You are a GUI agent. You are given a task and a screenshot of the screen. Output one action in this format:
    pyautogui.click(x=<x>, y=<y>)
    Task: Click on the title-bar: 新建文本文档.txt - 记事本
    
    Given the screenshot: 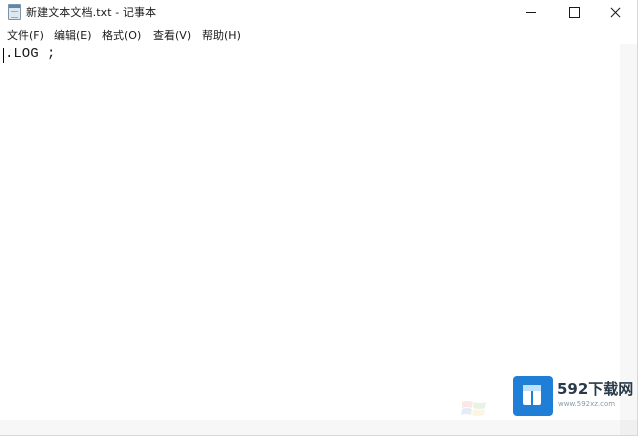 What is the action you would take?
    pyautogui.click(x=318, y=12)
    